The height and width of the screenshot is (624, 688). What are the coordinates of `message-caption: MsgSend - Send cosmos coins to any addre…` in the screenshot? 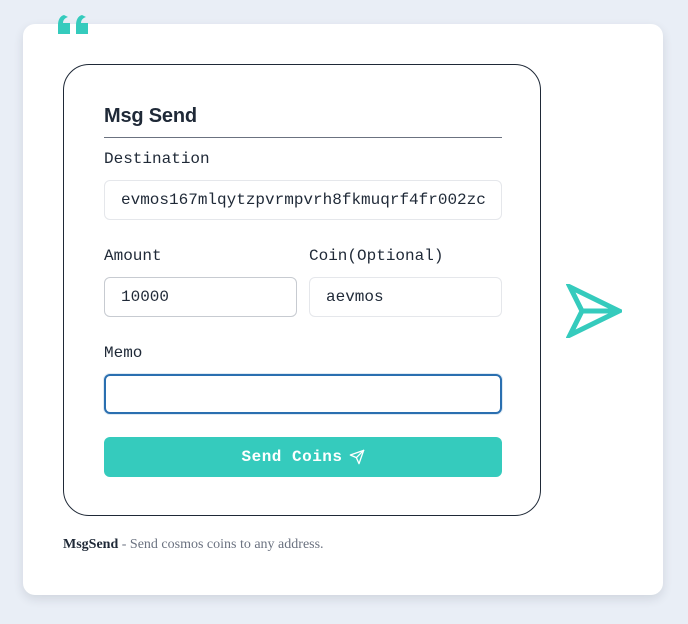 It's located at (193, 545).